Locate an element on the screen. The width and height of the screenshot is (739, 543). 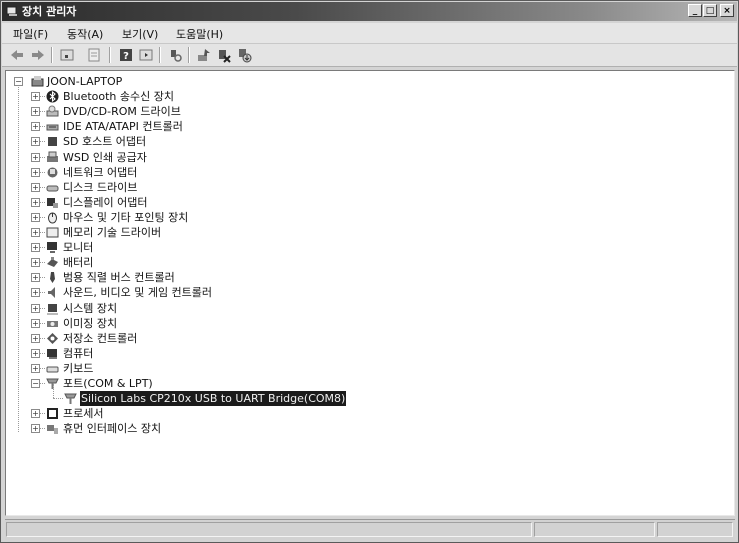
tree-category: + 모니터 is located at coordinates (186, 247).